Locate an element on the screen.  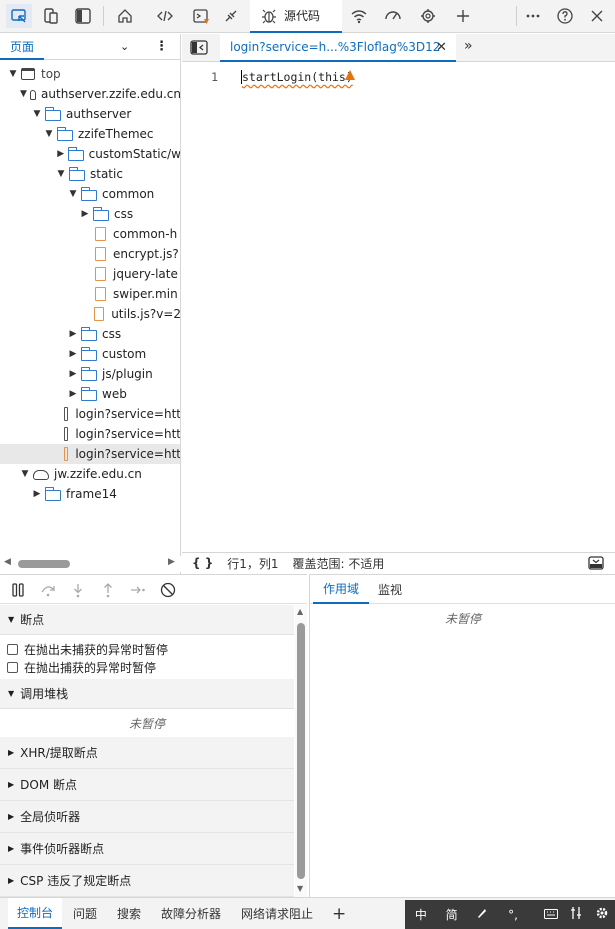
ime-pen-icon is located at coordinates (482, 914).